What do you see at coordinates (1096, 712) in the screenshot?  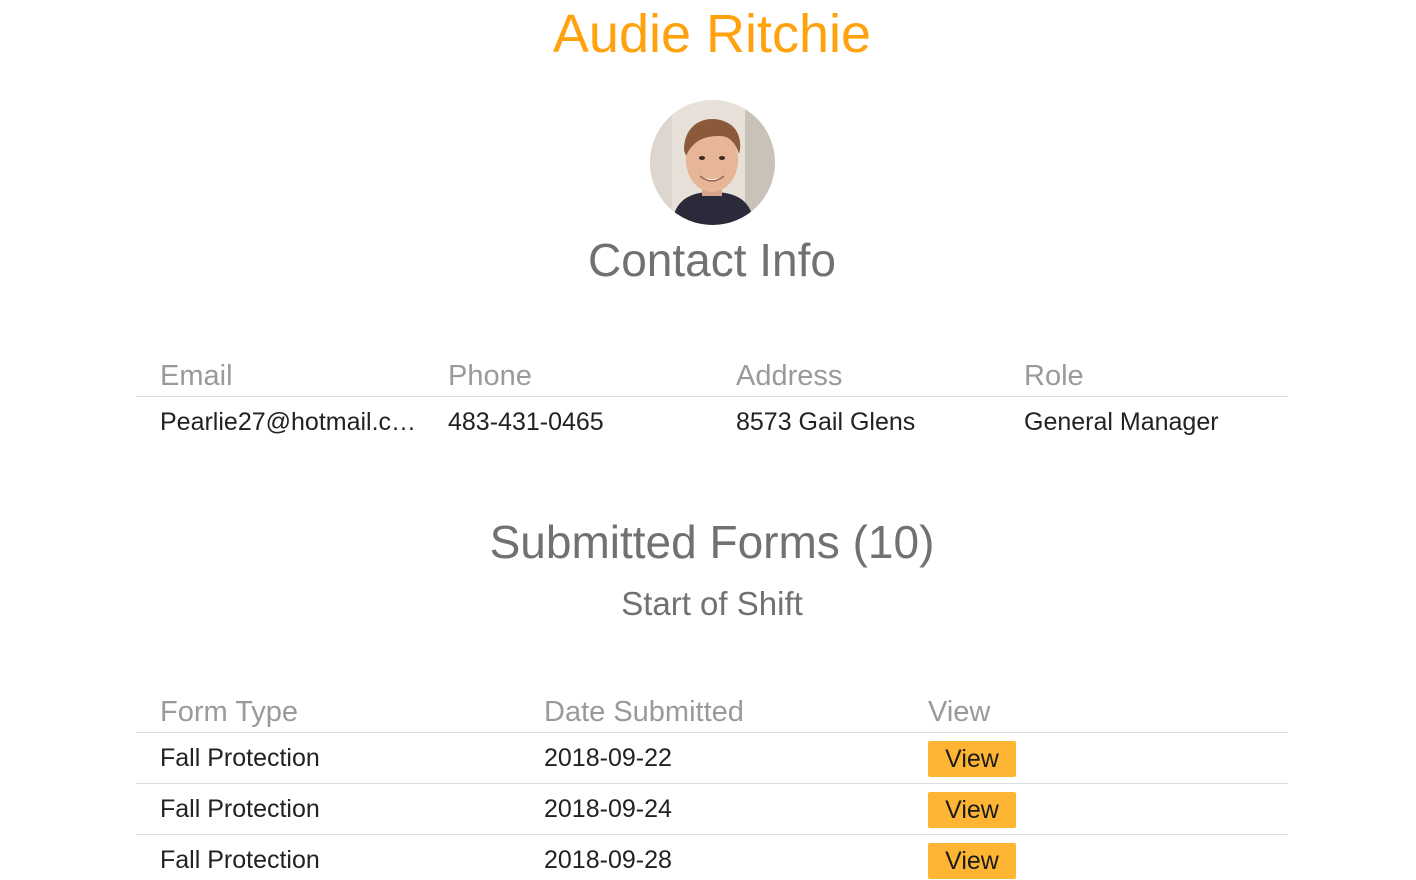 I see `view-header: View` at bounding box center [1096, 712].